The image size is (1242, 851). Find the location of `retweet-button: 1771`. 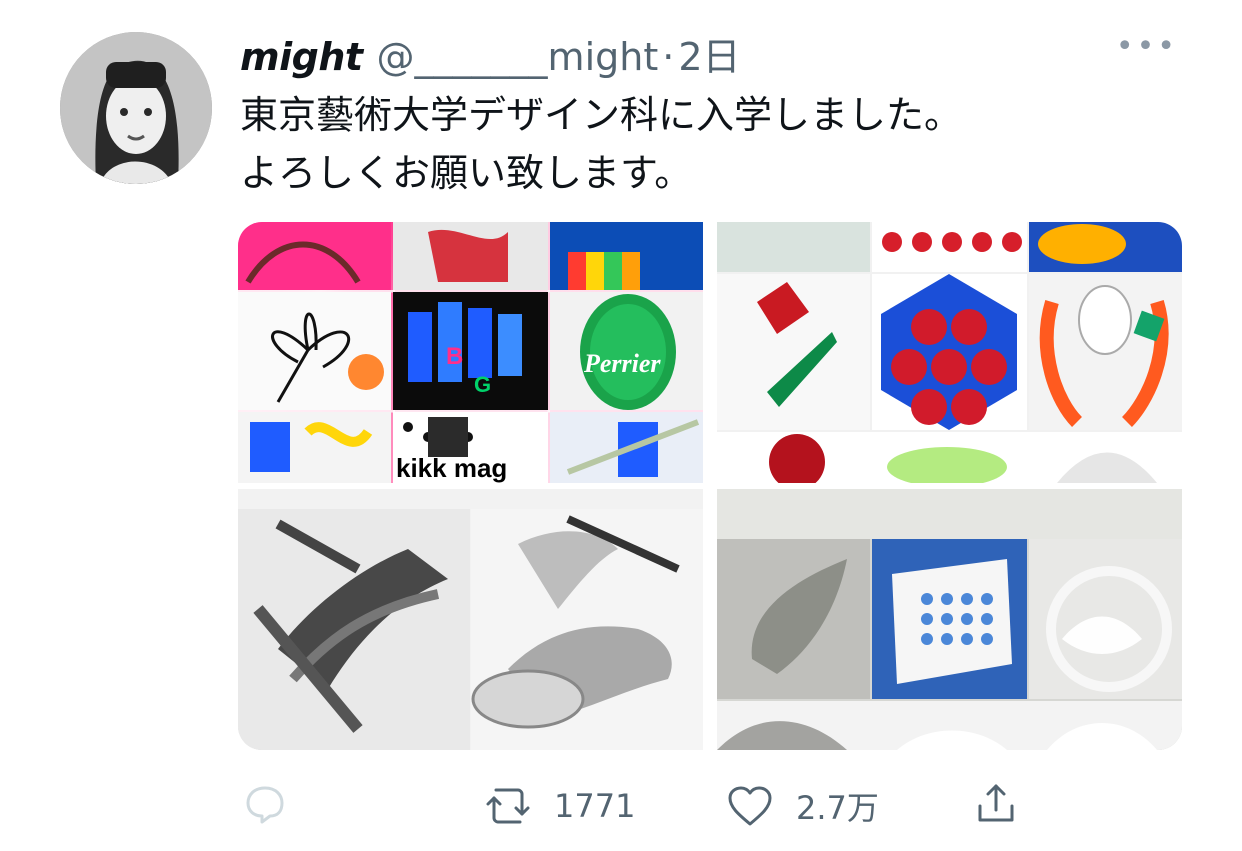

retweet-button: 1771 is located at coordinates (570, 806).